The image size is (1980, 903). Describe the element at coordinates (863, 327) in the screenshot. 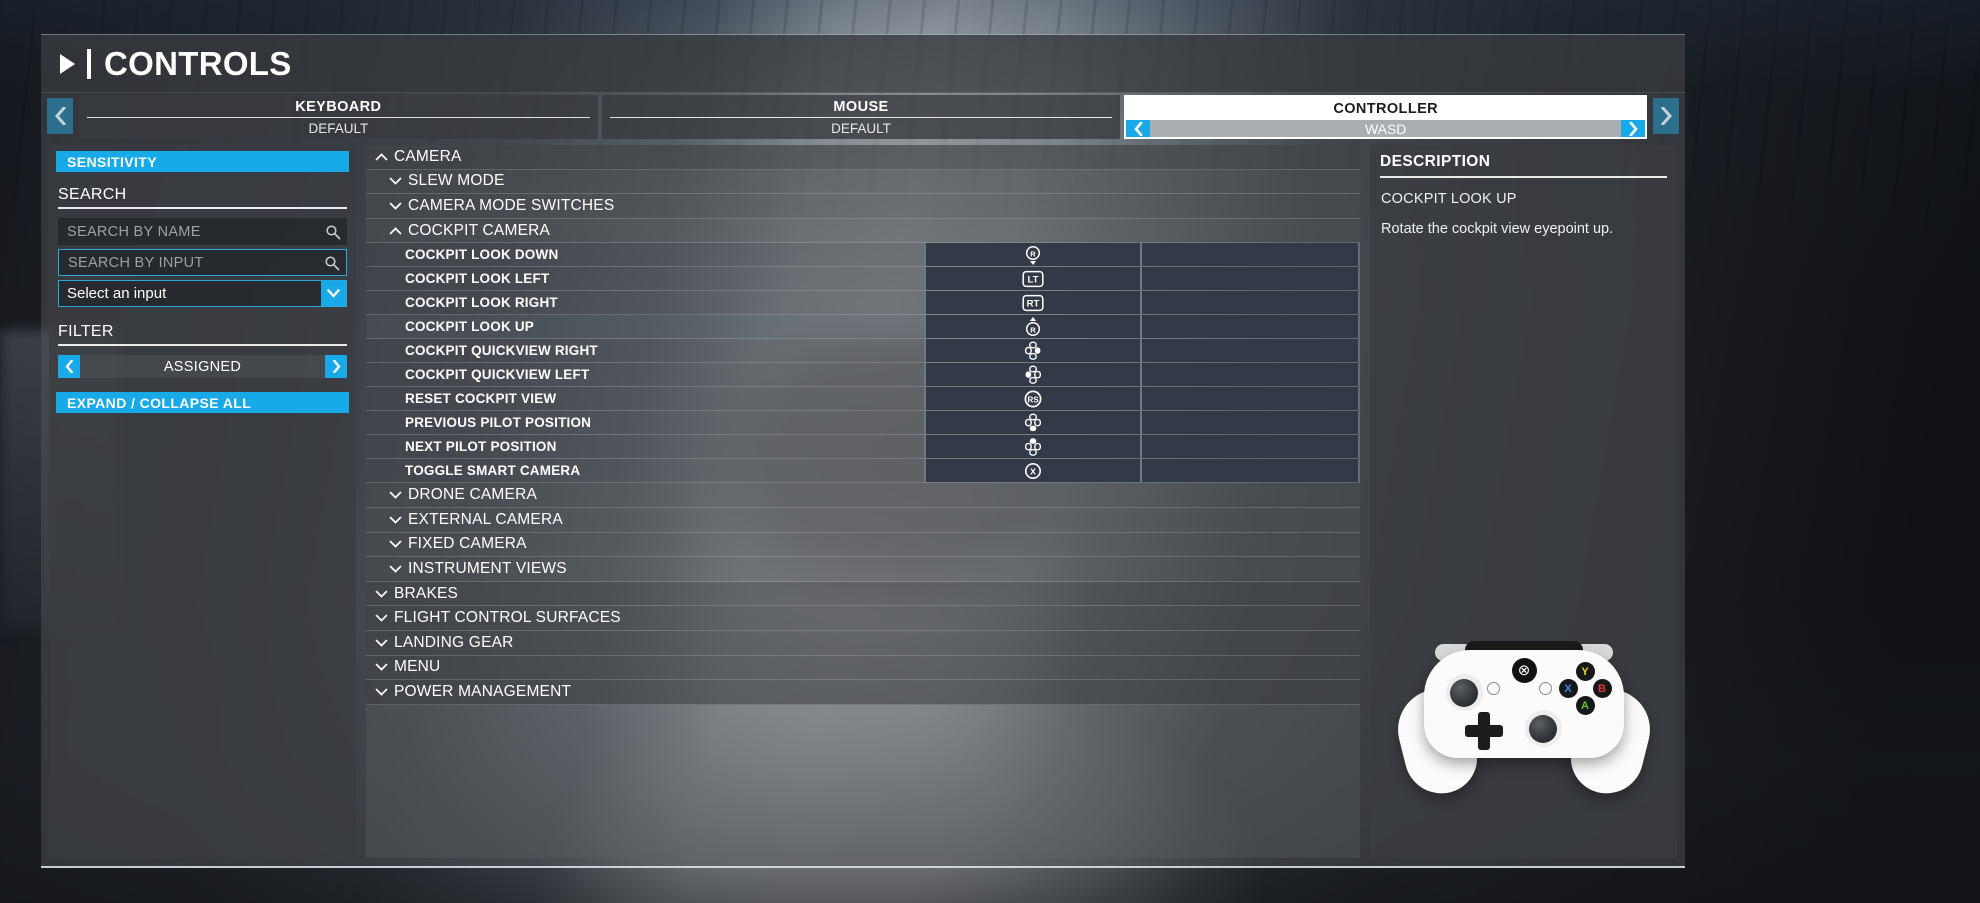

I see `table-row-selected: COCKPIT LOOK UP R` at that location.